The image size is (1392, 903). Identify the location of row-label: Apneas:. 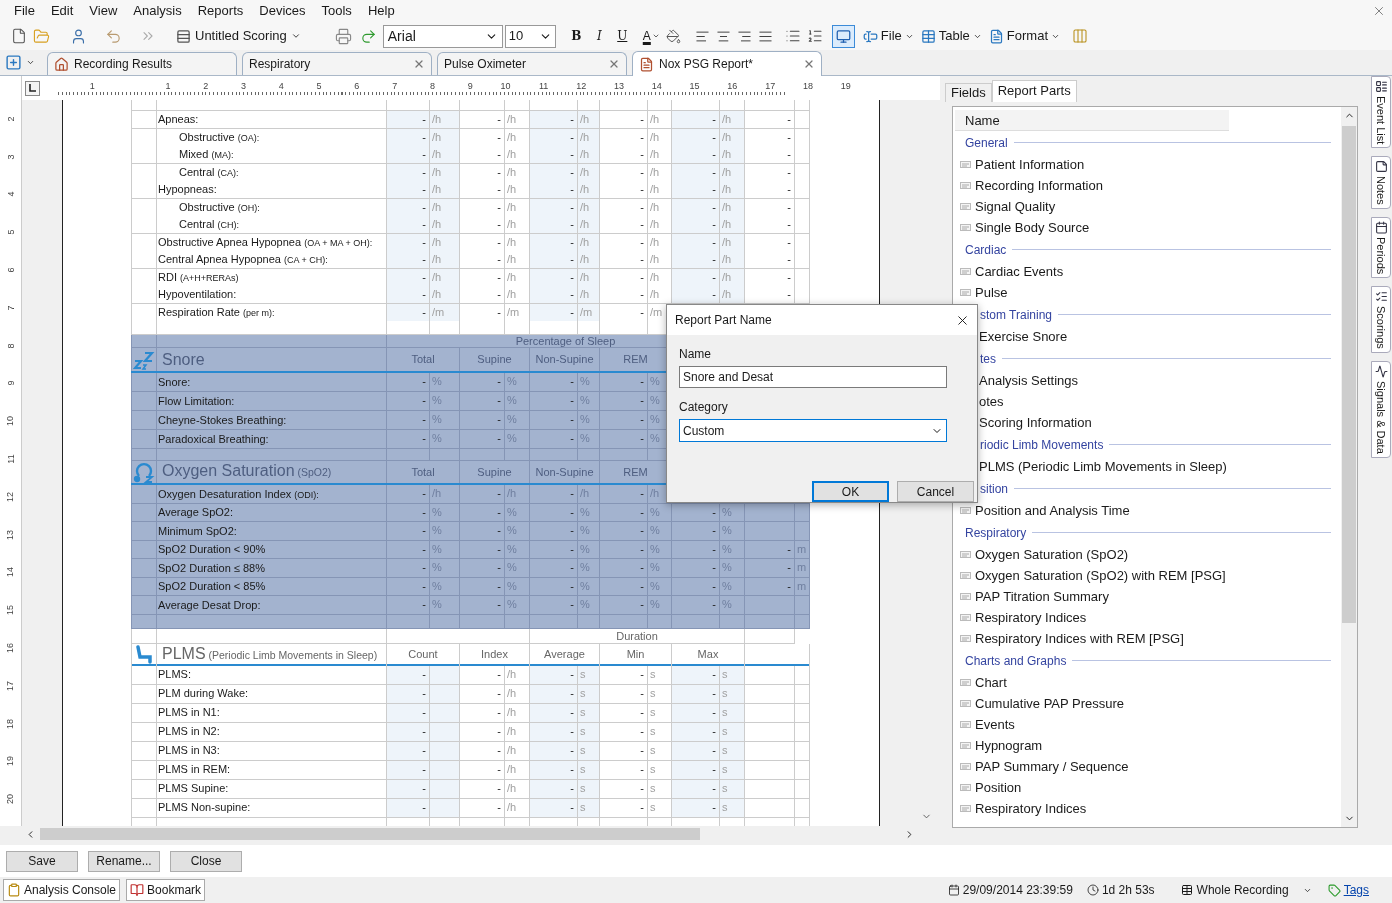
(272, 120).